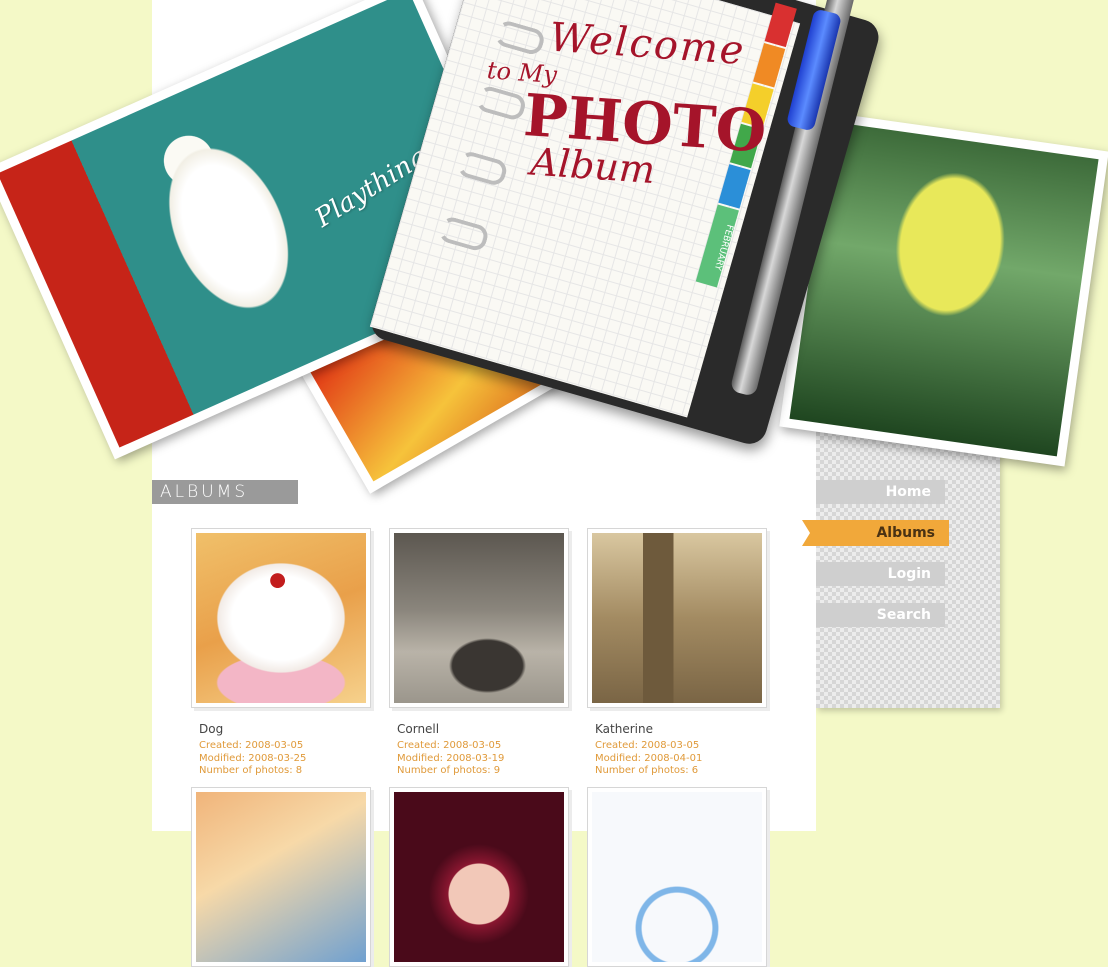 Image resolution: width=1108 pixels, height=967 pixels. What do you see at coordinates (908, 492) in the screenshot?
I see `nav-home-label: Home` at bounding box center [908, 492].